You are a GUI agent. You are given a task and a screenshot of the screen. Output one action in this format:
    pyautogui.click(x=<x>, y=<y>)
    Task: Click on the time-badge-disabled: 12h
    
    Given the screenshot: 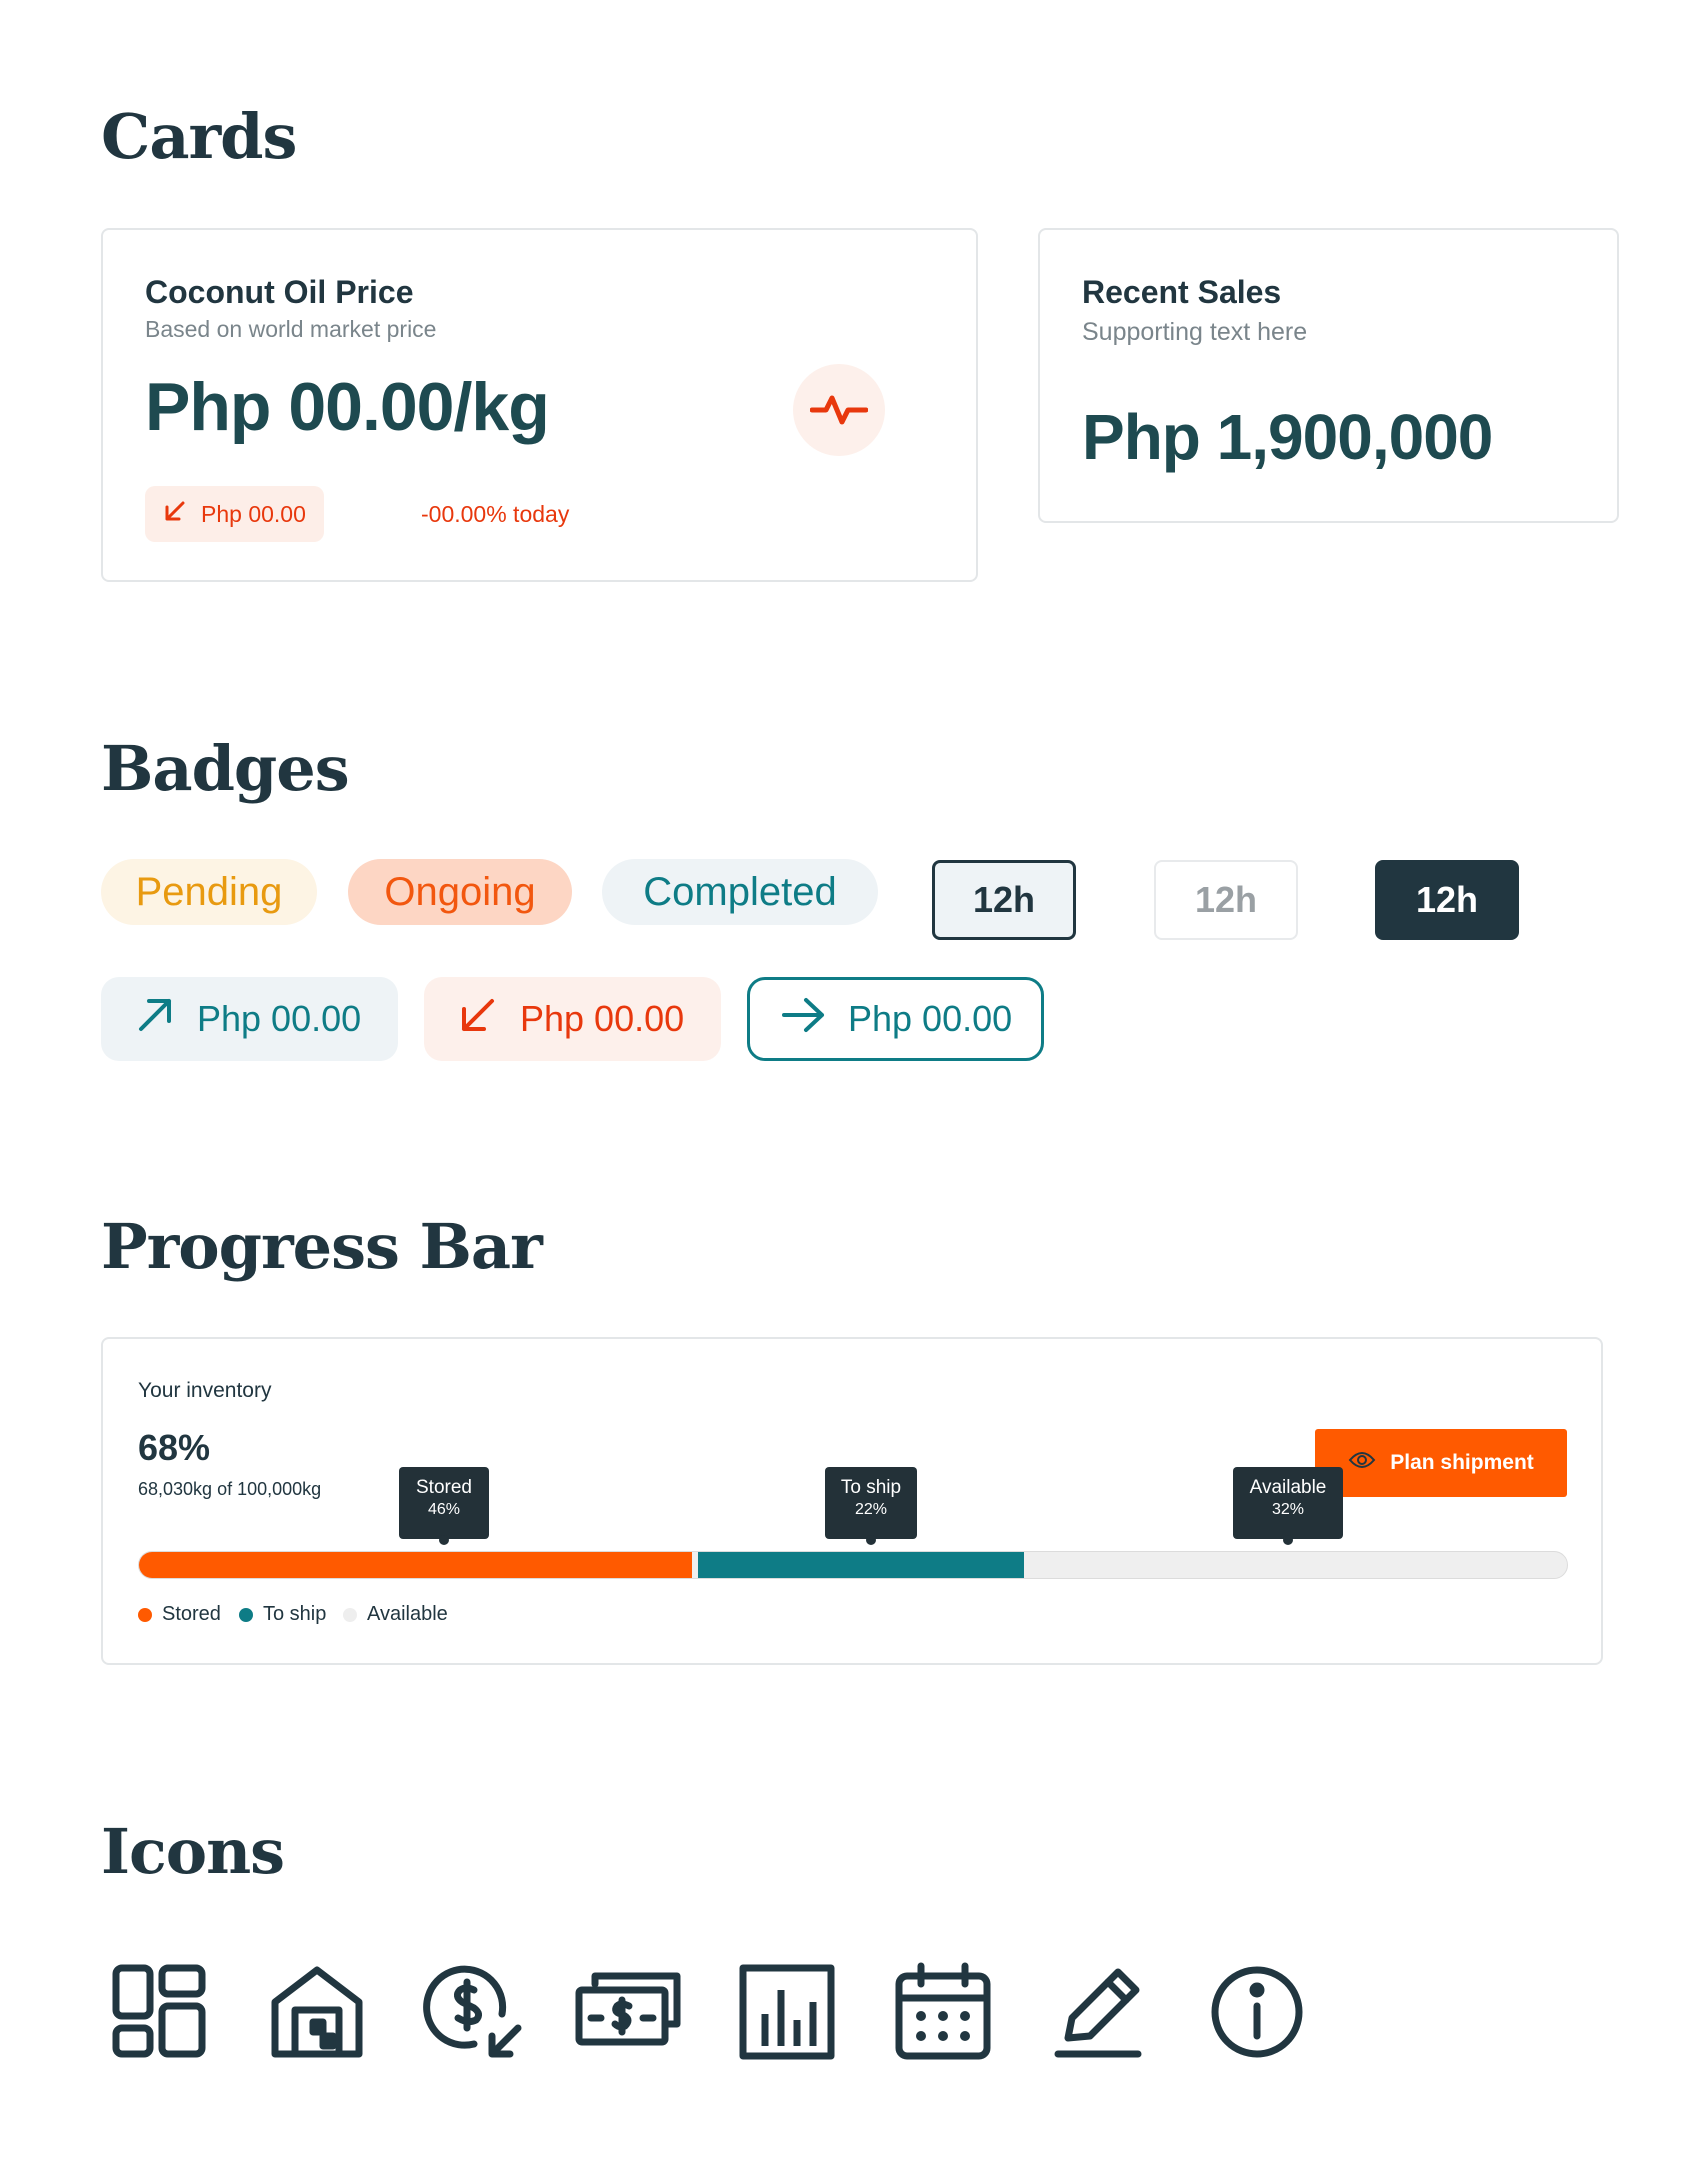 What is the action you would take?
    pyautogui.click(x=1226, y=900)
    